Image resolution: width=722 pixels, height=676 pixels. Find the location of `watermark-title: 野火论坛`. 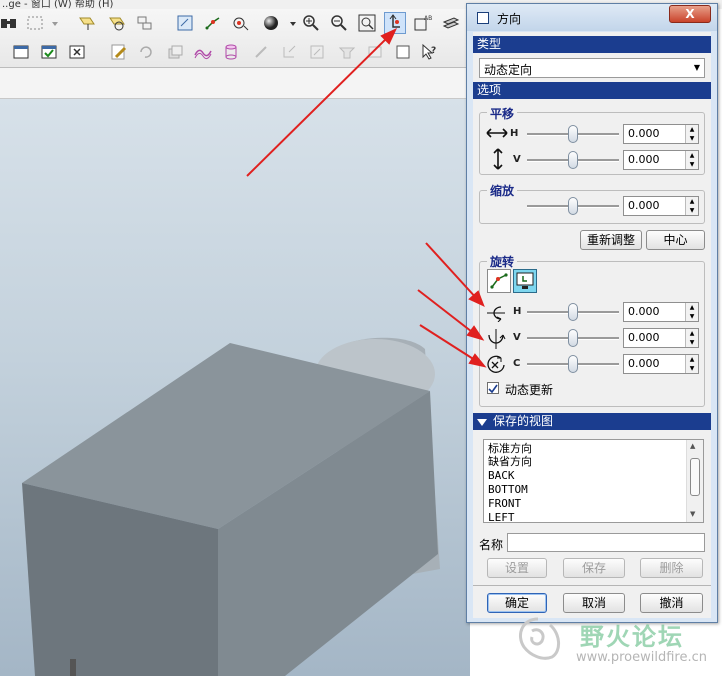

watermark-title: 野火论坛 is located at coordinates (632, 637).